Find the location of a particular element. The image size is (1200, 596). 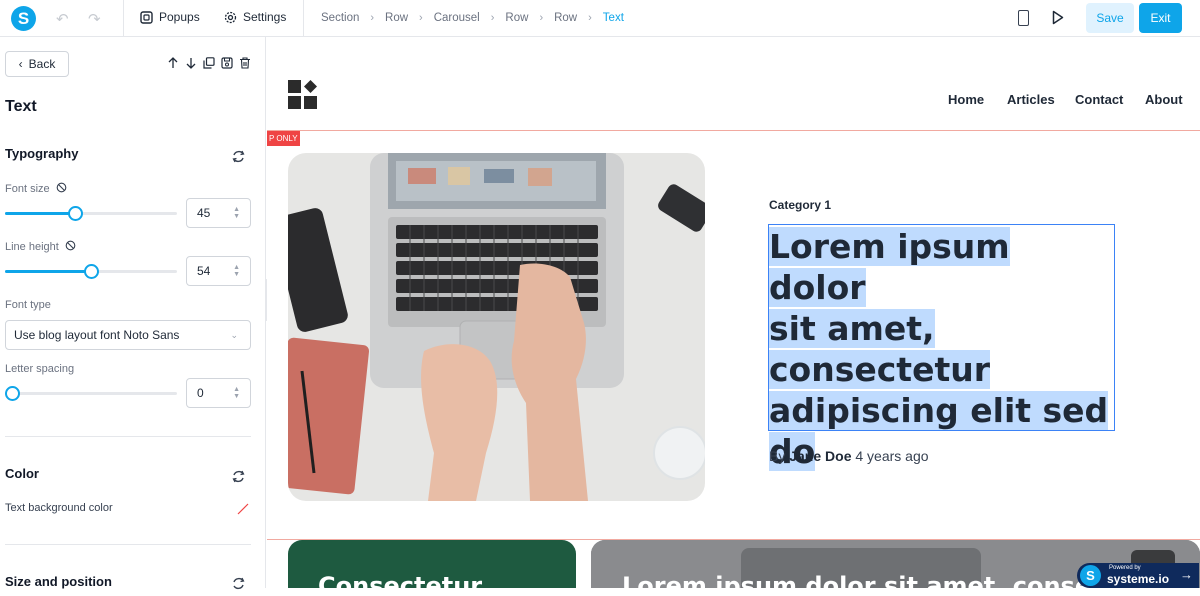

exit-button: Exit is located at coordinates (1160, 18).